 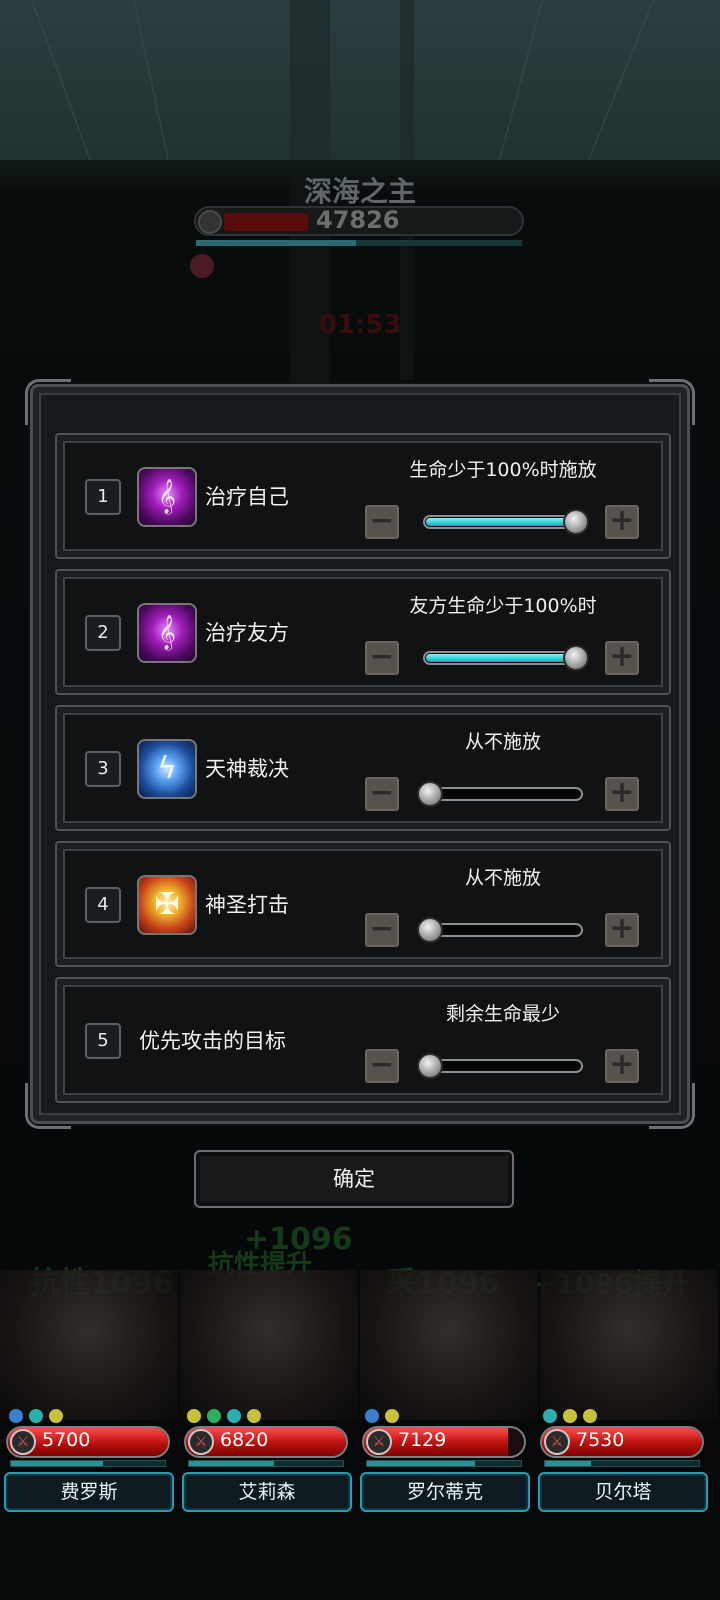 What do you see at coordinates (247, 905) in the screenshot?
I see `skill-name: 神圣打击` at bounding box center [247, 905].